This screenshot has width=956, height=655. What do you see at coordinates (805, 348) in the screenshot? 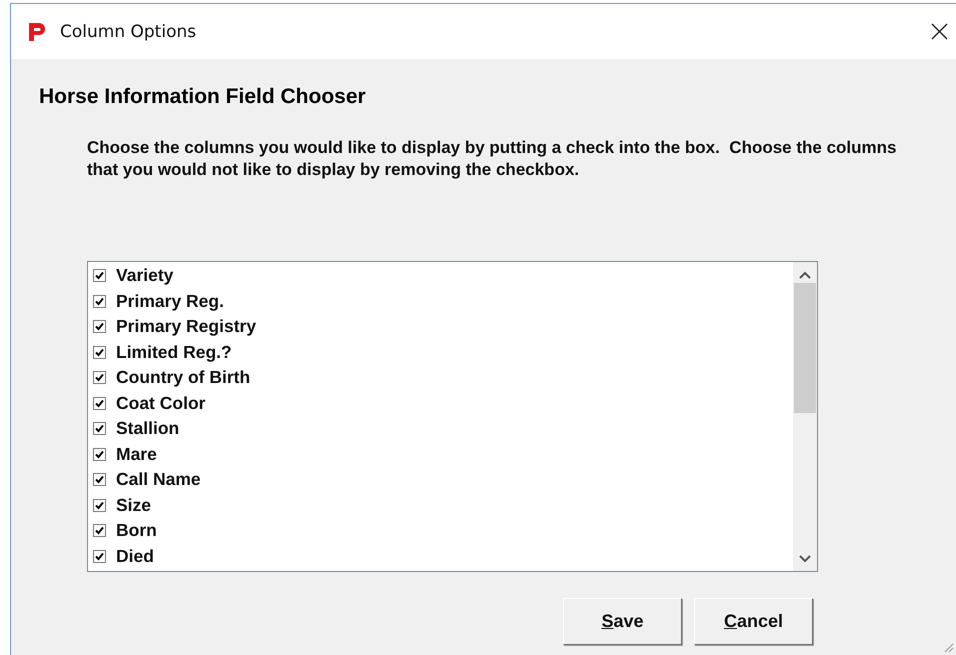
I see `scrollbar-thumb` at bounding box center [805, 348].